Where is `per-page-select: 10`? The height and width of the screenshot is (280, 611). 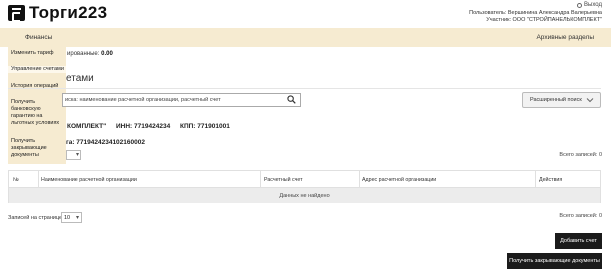
per-page-select: 10 is located at coordinates (71, 217).